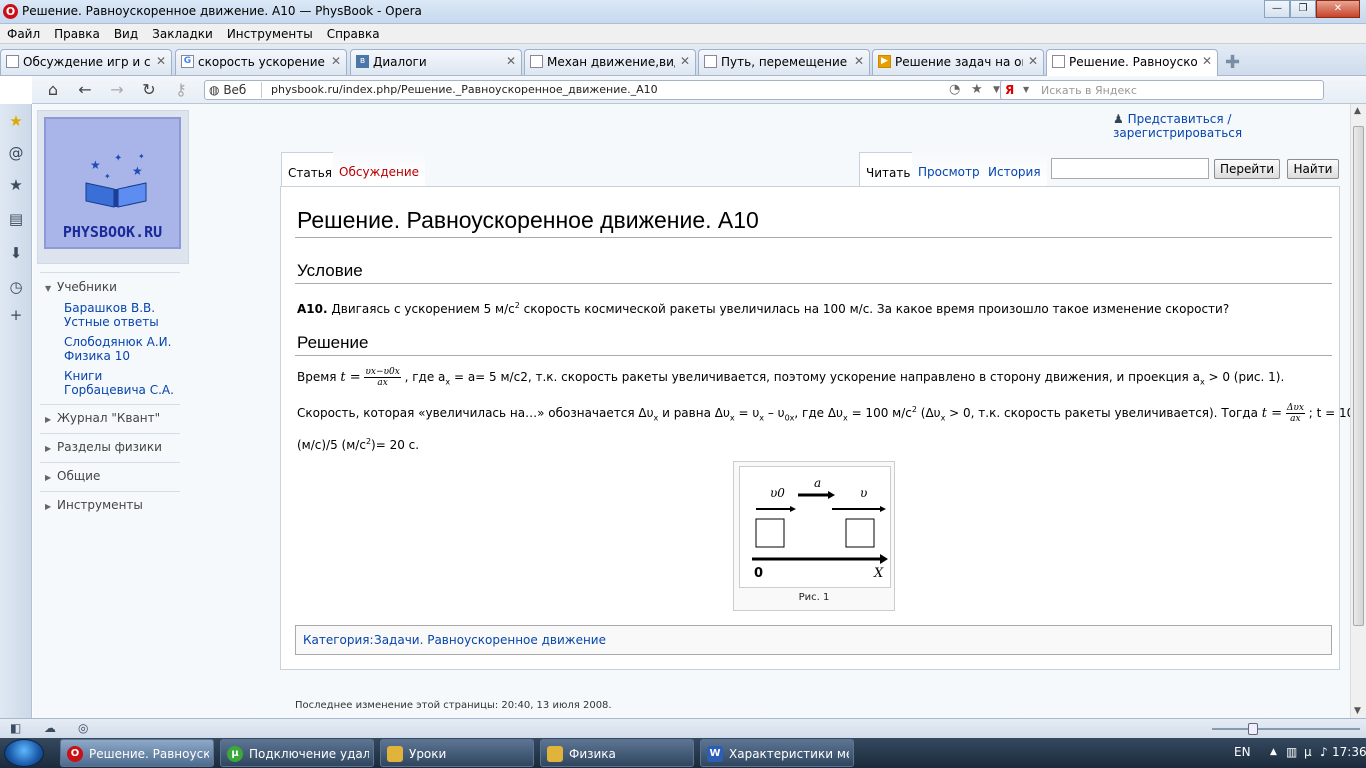  Describe the element at coordinates (1357, 711) in the screenshot. I see `scroll-down-icon: ▼` at that location.